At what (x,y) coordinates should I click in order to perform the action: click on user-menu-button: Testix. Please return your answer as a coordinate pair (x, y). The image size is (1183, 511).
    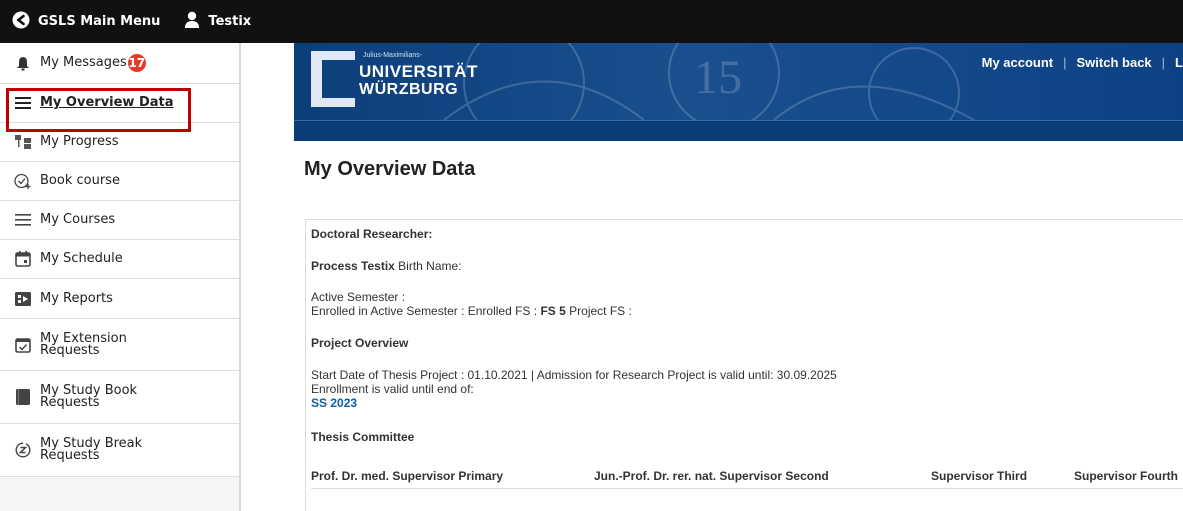
    Looking at the image, I should click on (217, 21).